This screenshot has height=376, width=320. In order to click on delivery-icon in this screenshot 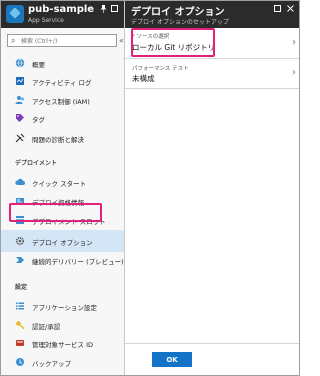, I will do `click(20, 260)`.